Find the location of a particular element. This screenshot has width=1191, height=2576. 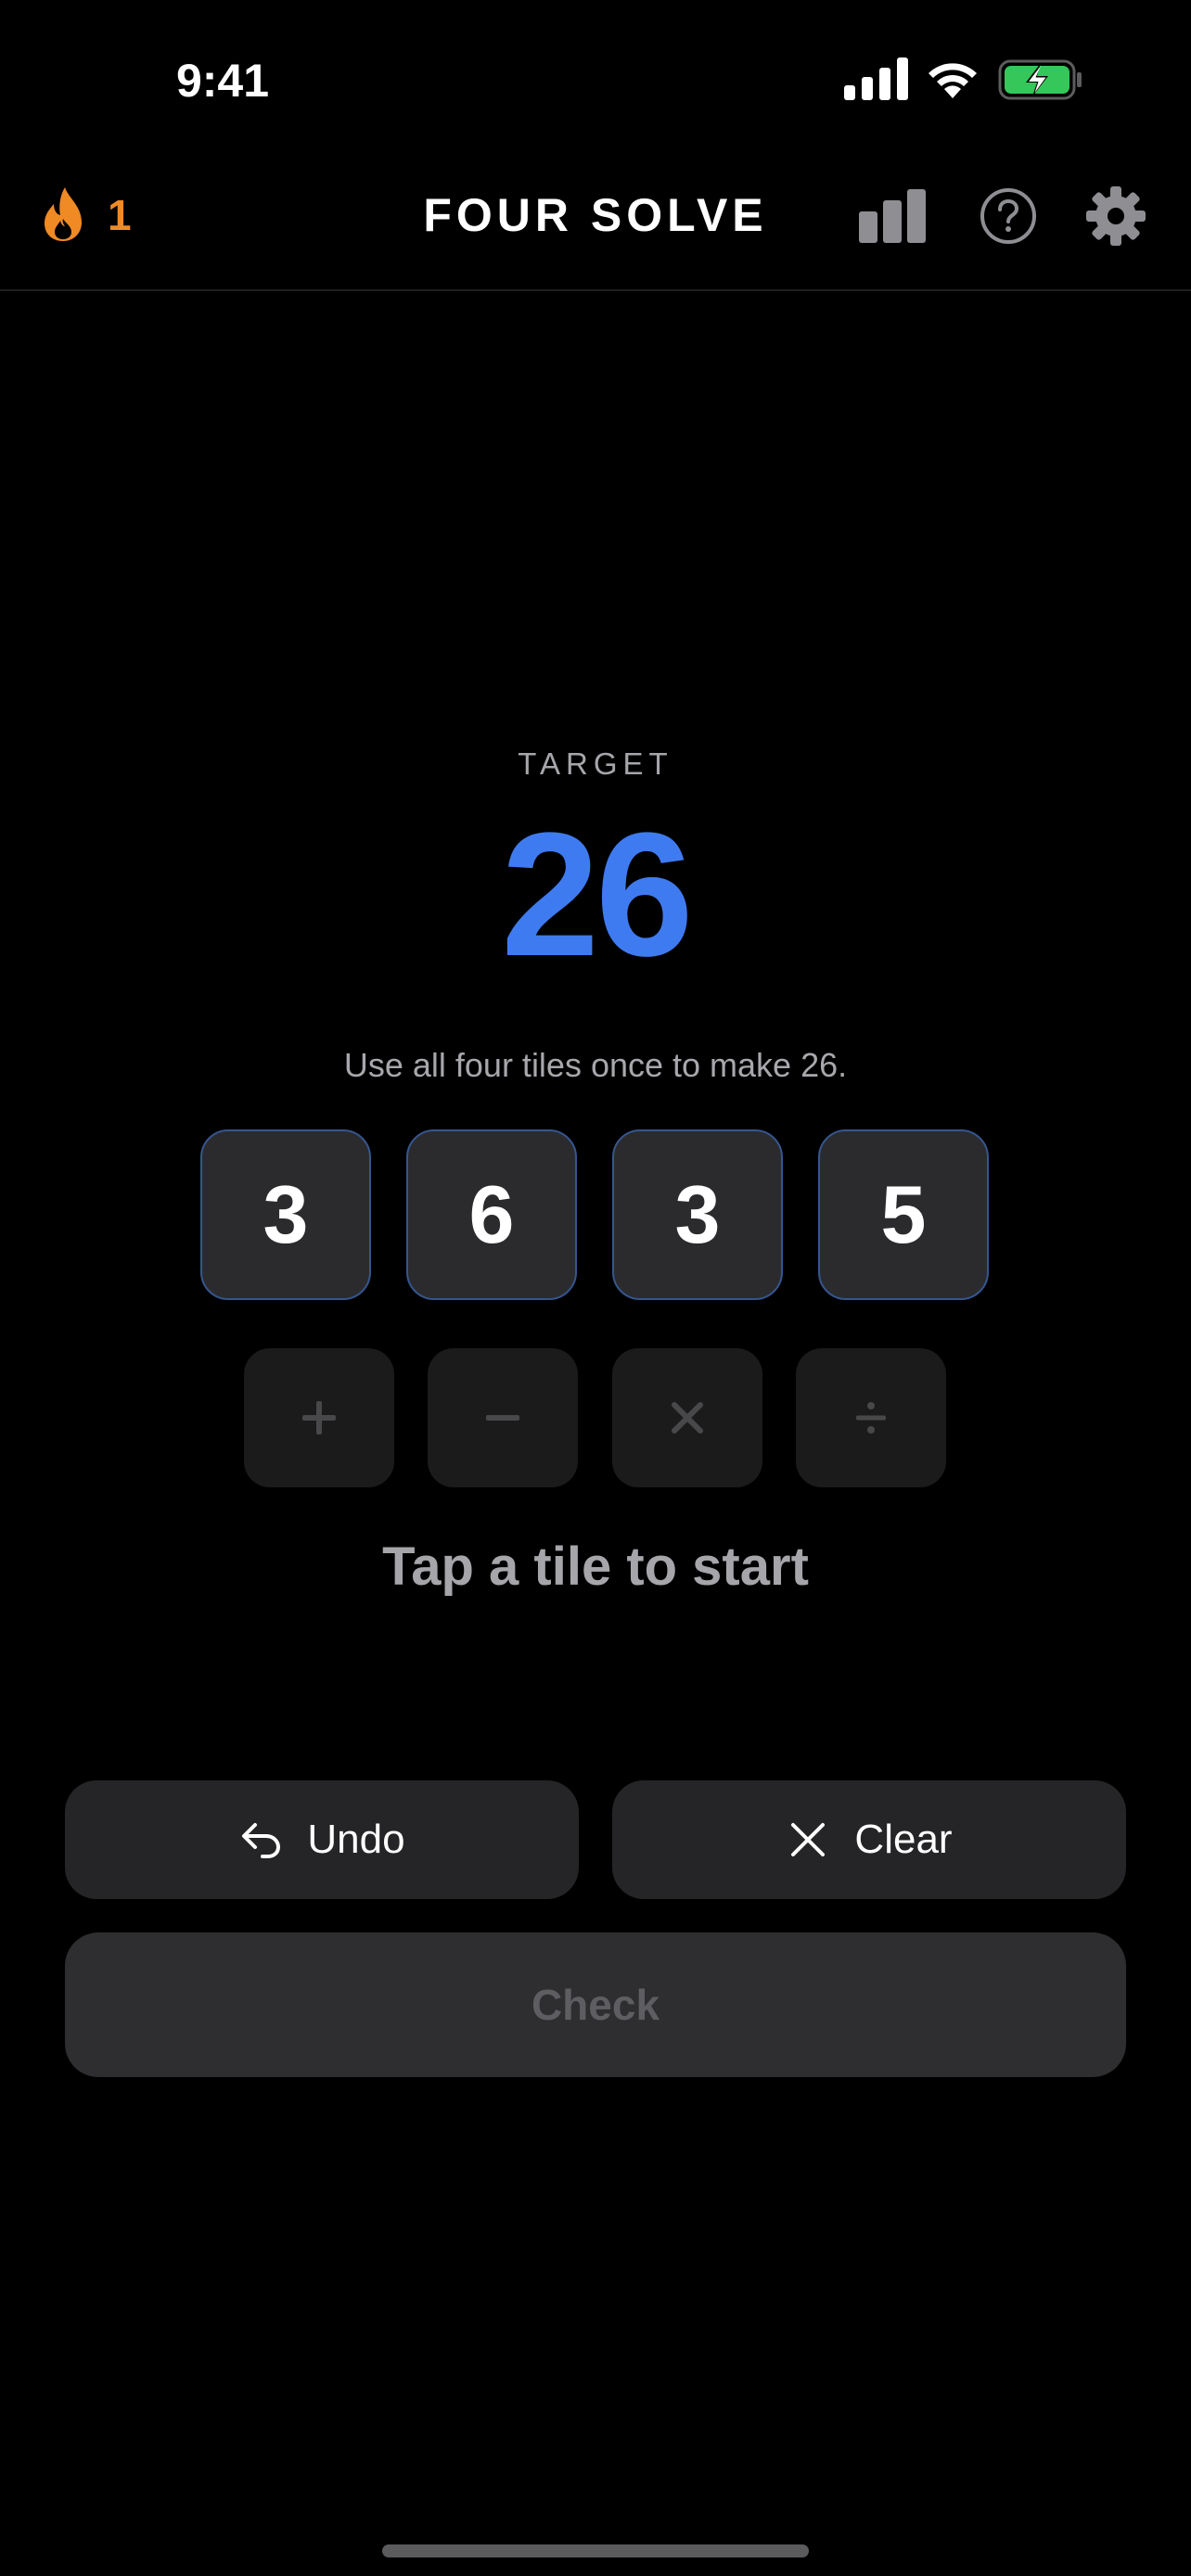

close-icon is located at coordinates (808, 1840).